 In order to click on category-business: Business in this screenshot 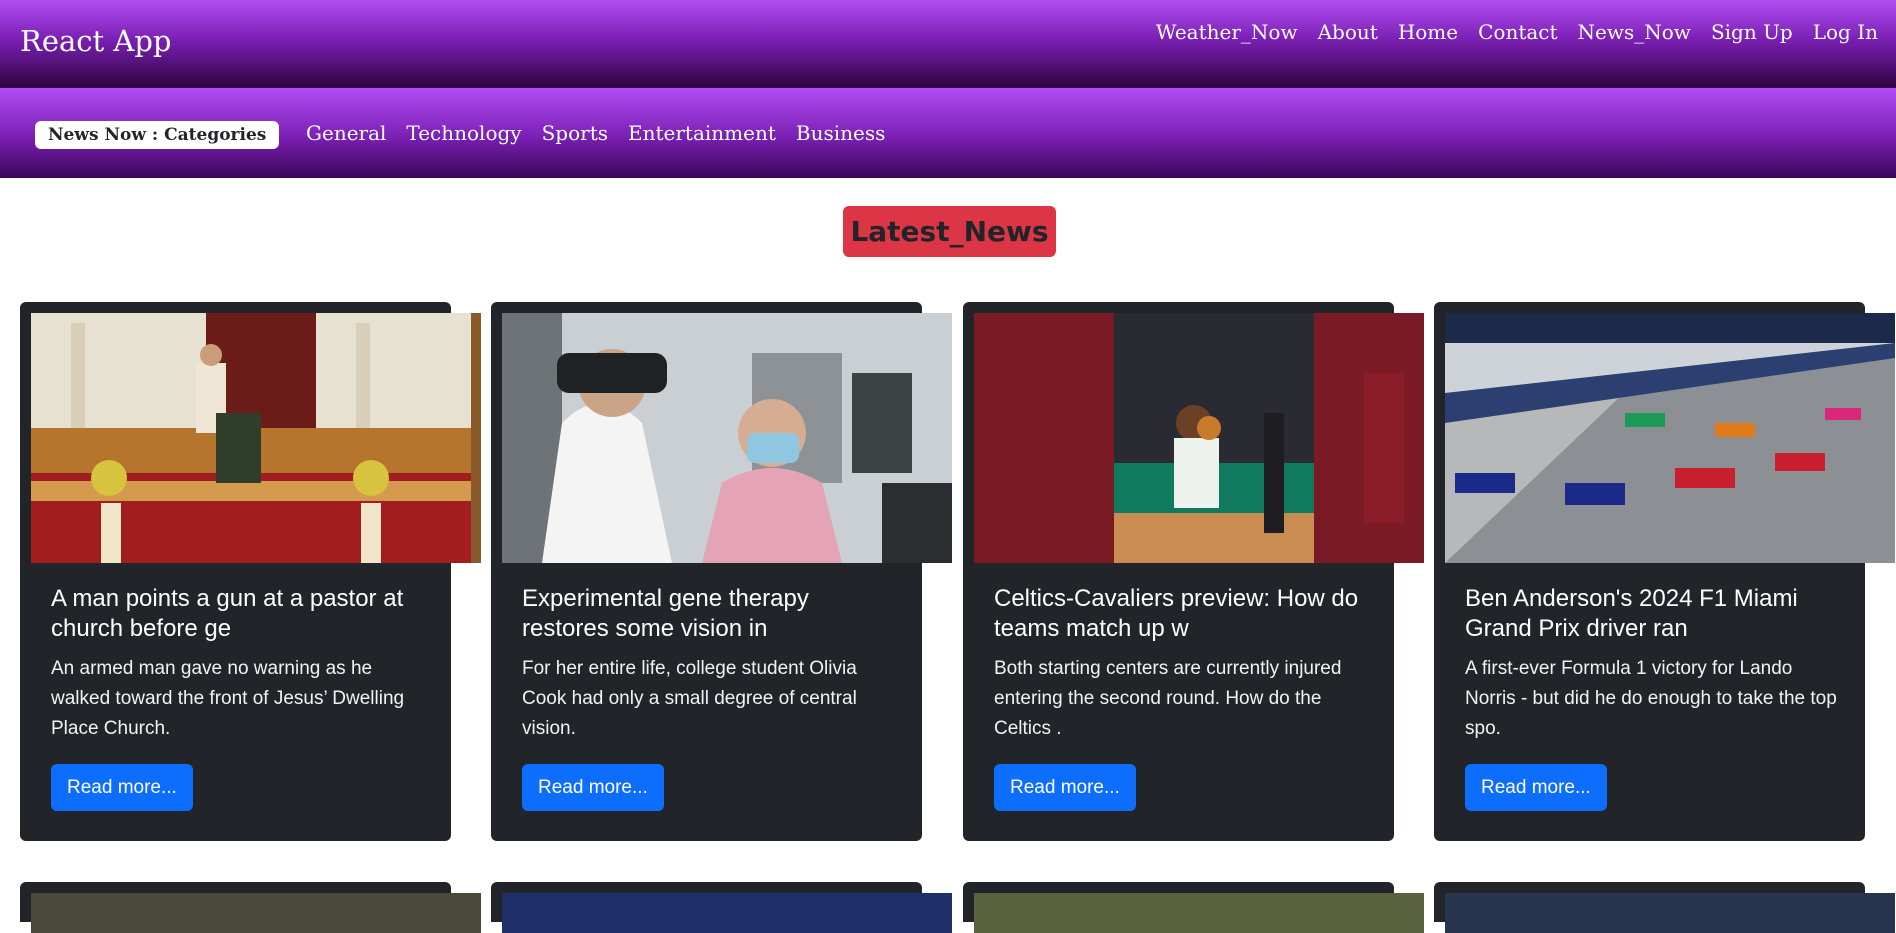, I will do `click(840, 133)`.